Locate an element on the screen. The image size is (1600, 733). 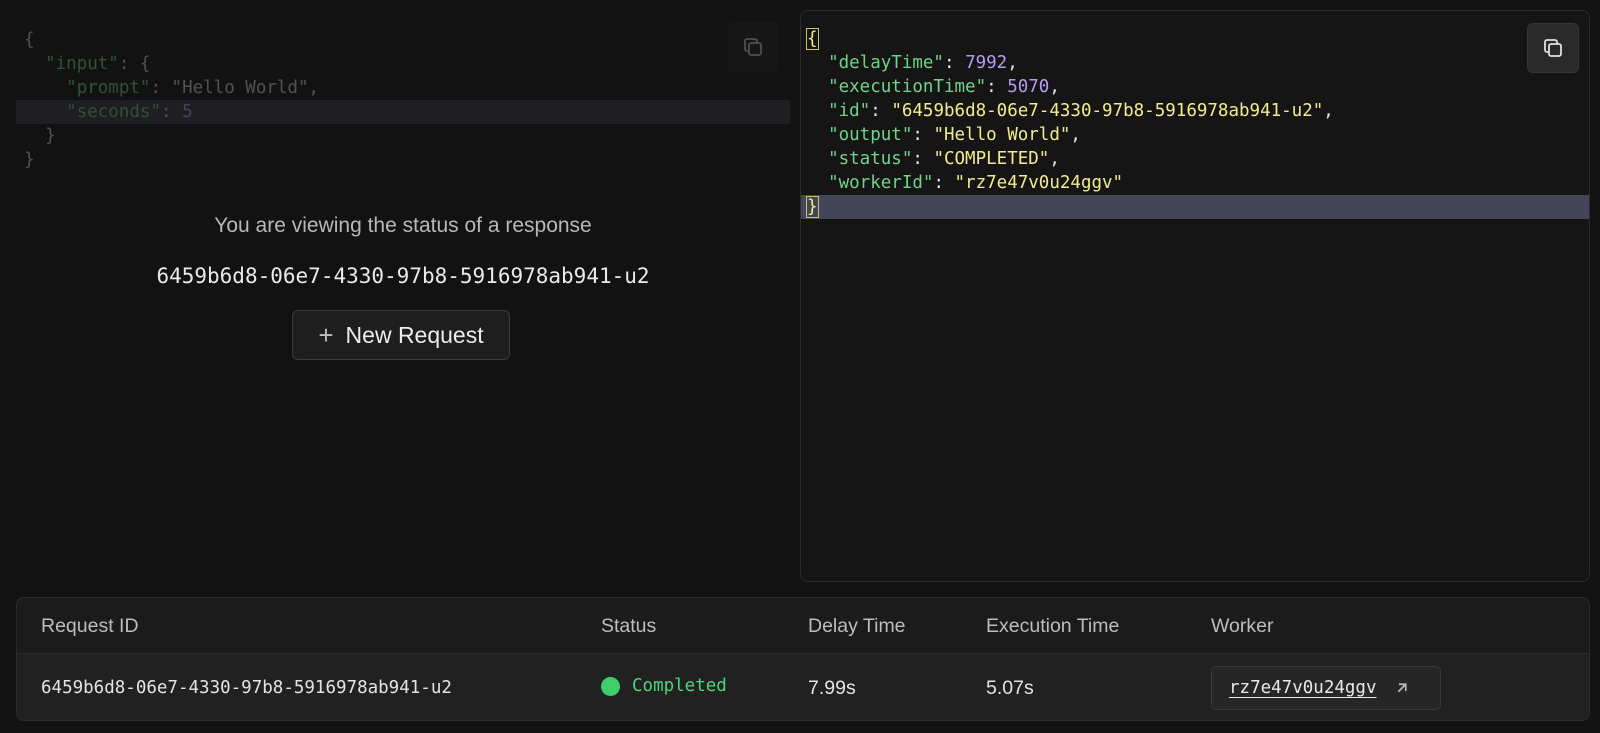
copy-response-button is located at coordinates (1553, 48).